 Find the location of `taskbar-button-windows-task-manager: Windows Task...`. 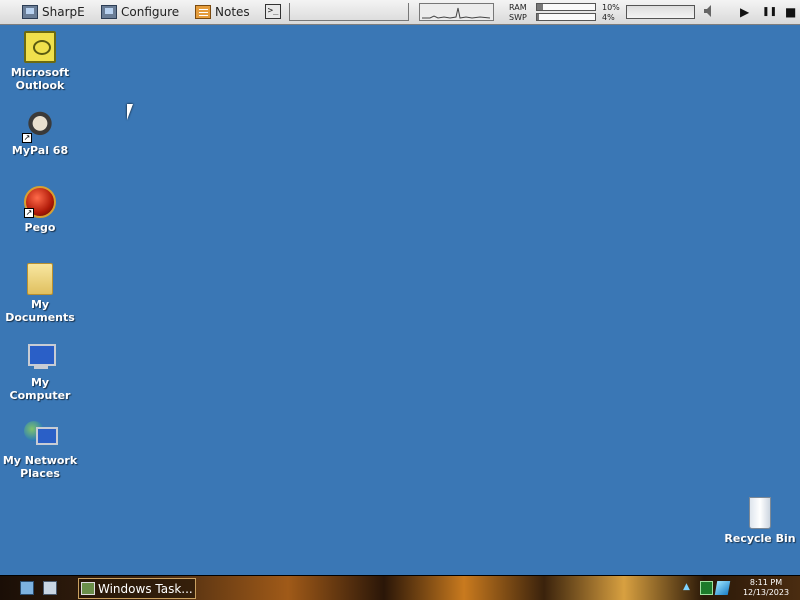

taskbar-button-windows-task-manager: Windows Task... is located at coordinates (137, 588).